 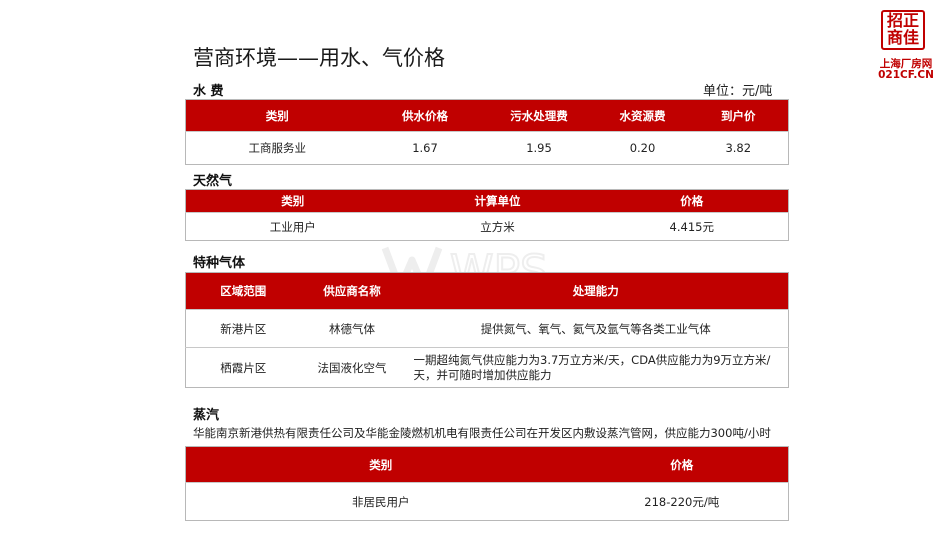 I want to click on seal-line: 招正, so click(x=902, y=20).